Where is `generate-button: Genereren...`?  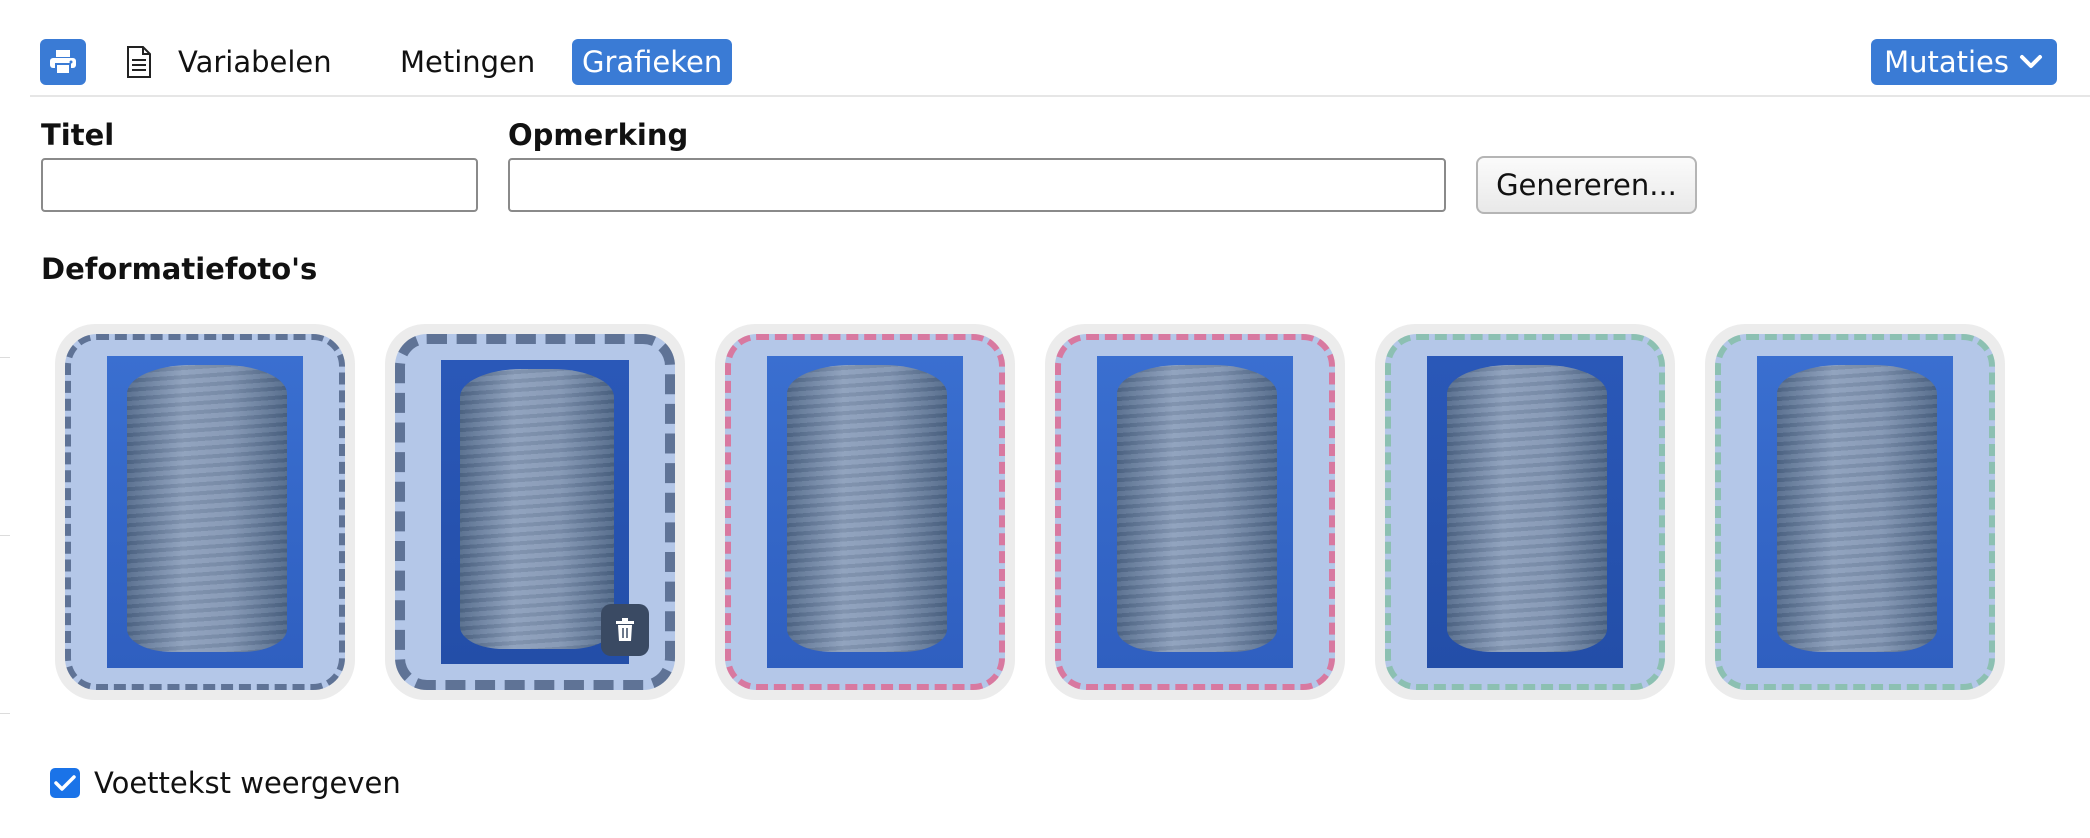
generate-button: Genereren... is located at coordinates (1586, 185).